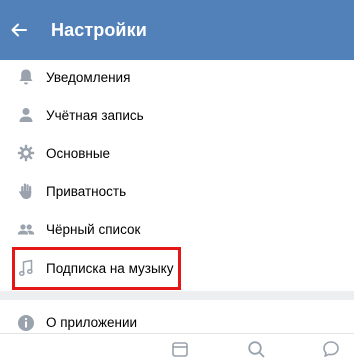 The width and height of the screenshot is (354, 360). I want to click on menu-item-privacy: Приватность, so click(177, 191).